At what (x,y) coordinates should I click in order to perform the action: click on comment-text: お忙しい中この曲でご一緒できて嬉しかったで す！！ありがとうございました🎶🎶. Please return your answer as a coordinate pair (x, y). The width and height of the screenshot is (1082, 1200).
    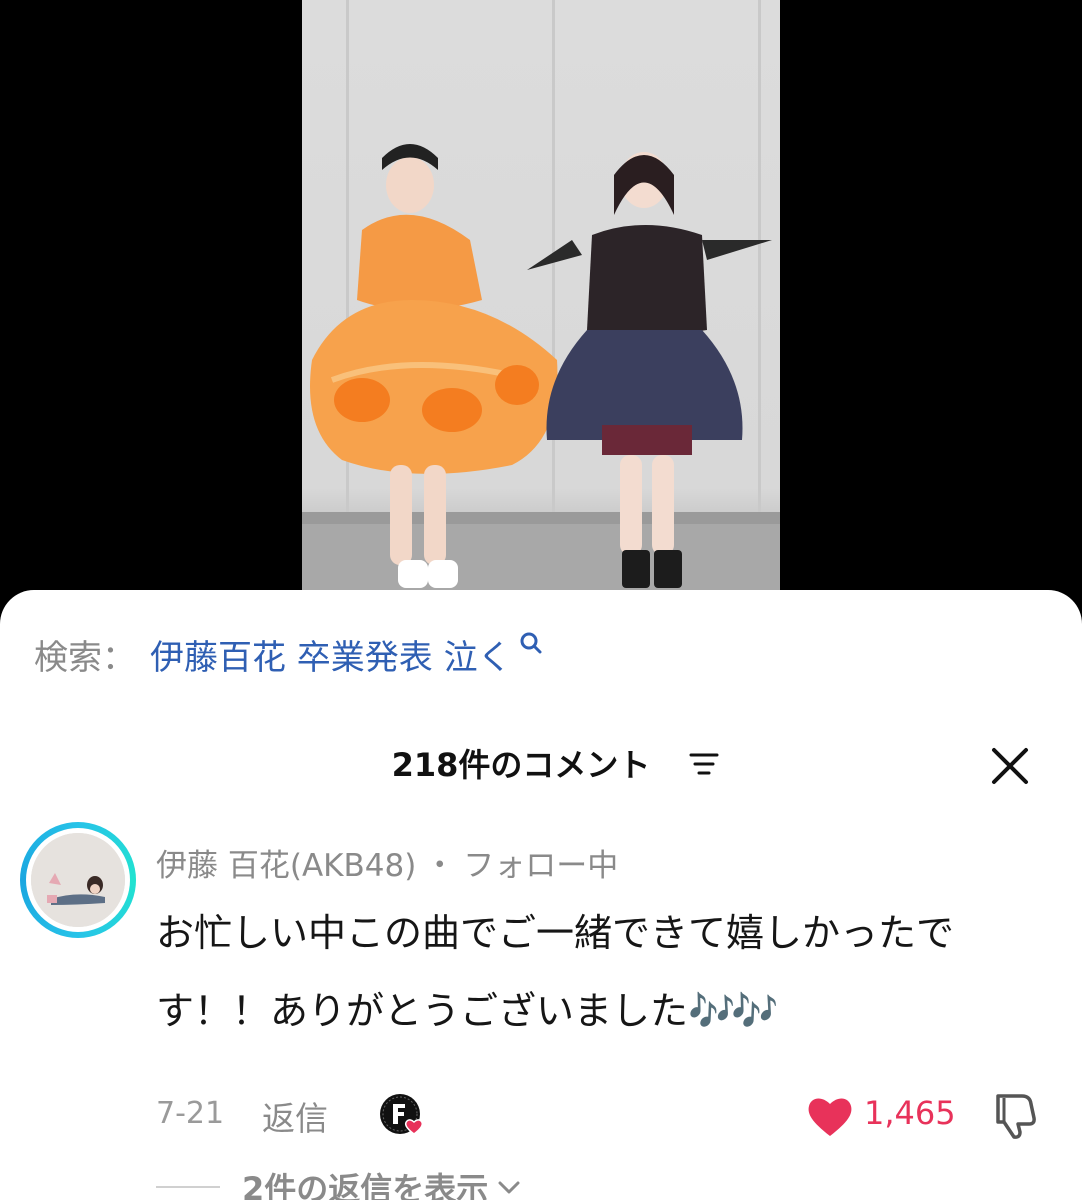
    Looking at the image, I should click on (596, 972).